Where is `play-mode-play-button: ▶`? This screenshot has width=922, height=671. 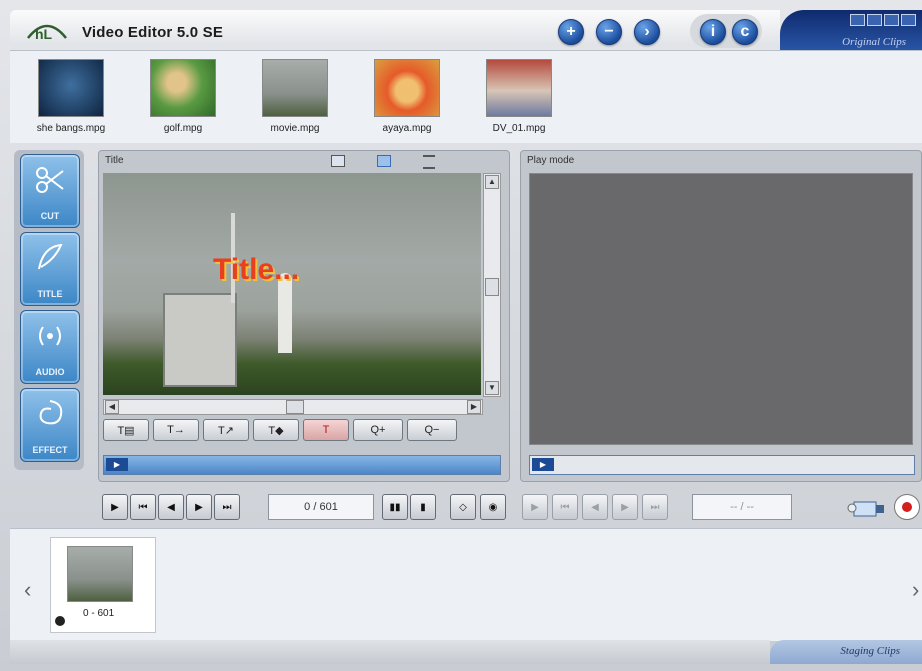 play-mode-play-button: ▶ is located at coordinates (535, 507).